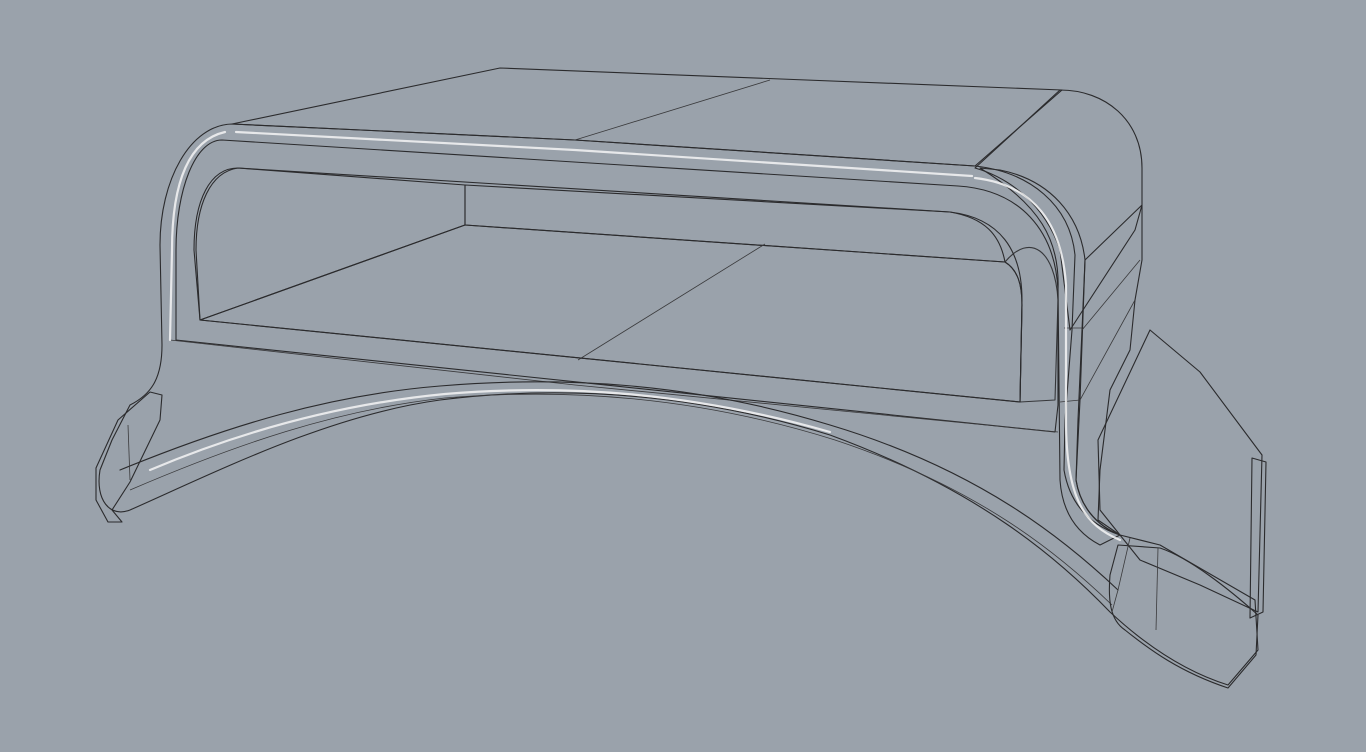 The height and width of the screenshot is (752, 1366). What do you see at coordinates (1031, 324) in the screenshot?
I see `inner-right-wall` at bounding box center [1031, 324].